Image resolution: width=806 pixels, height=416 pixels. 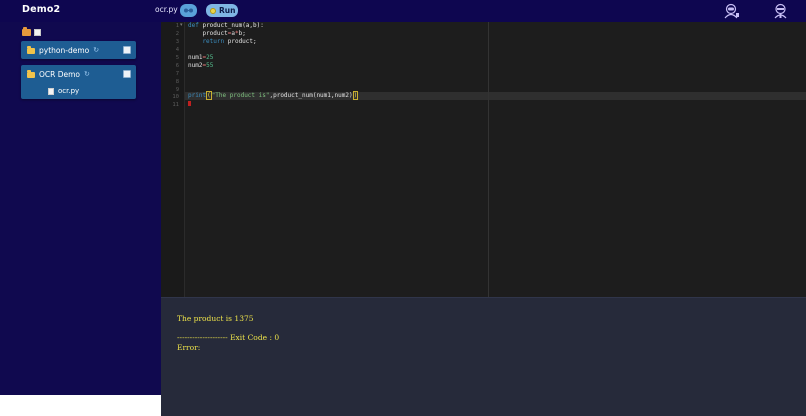 I want to click on user-ninja-icon, so click(x=780, y=11).